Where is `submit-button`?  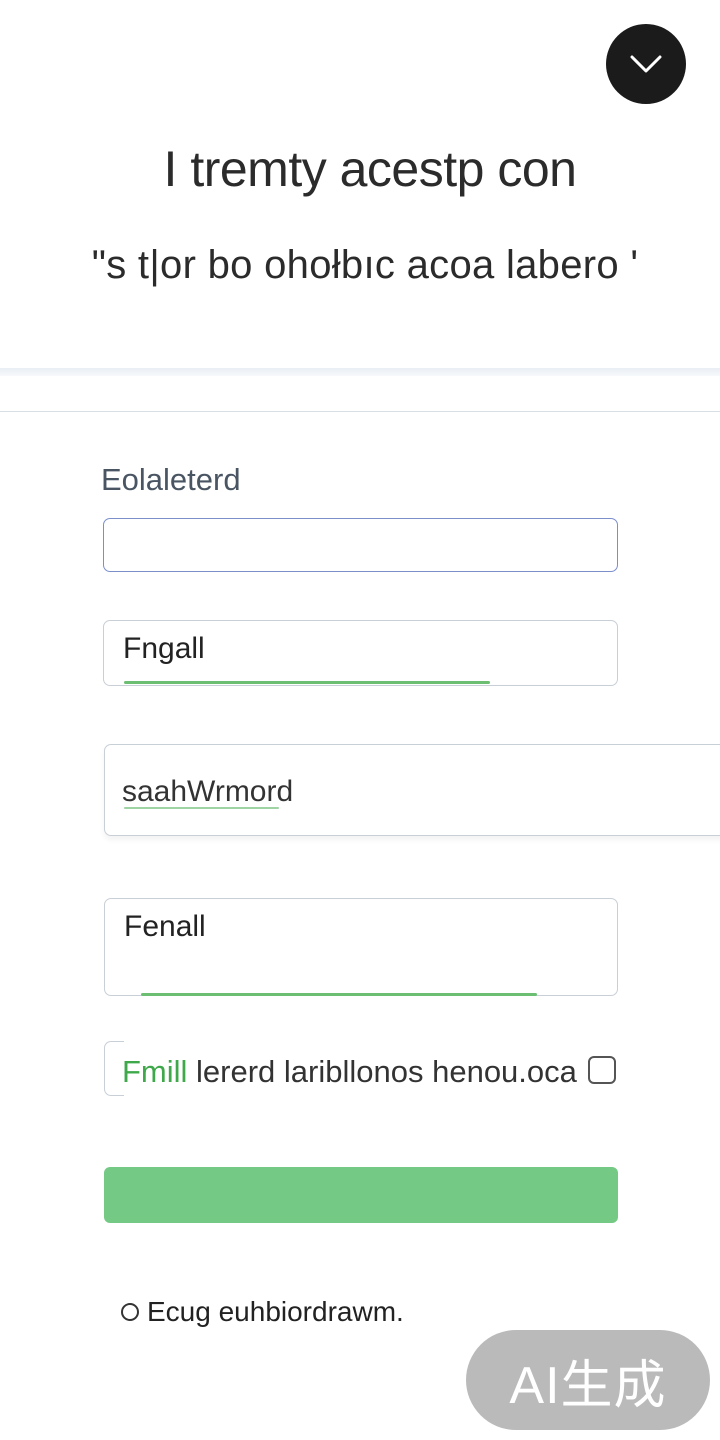
submit-button is located at coordinates (361, 1195).